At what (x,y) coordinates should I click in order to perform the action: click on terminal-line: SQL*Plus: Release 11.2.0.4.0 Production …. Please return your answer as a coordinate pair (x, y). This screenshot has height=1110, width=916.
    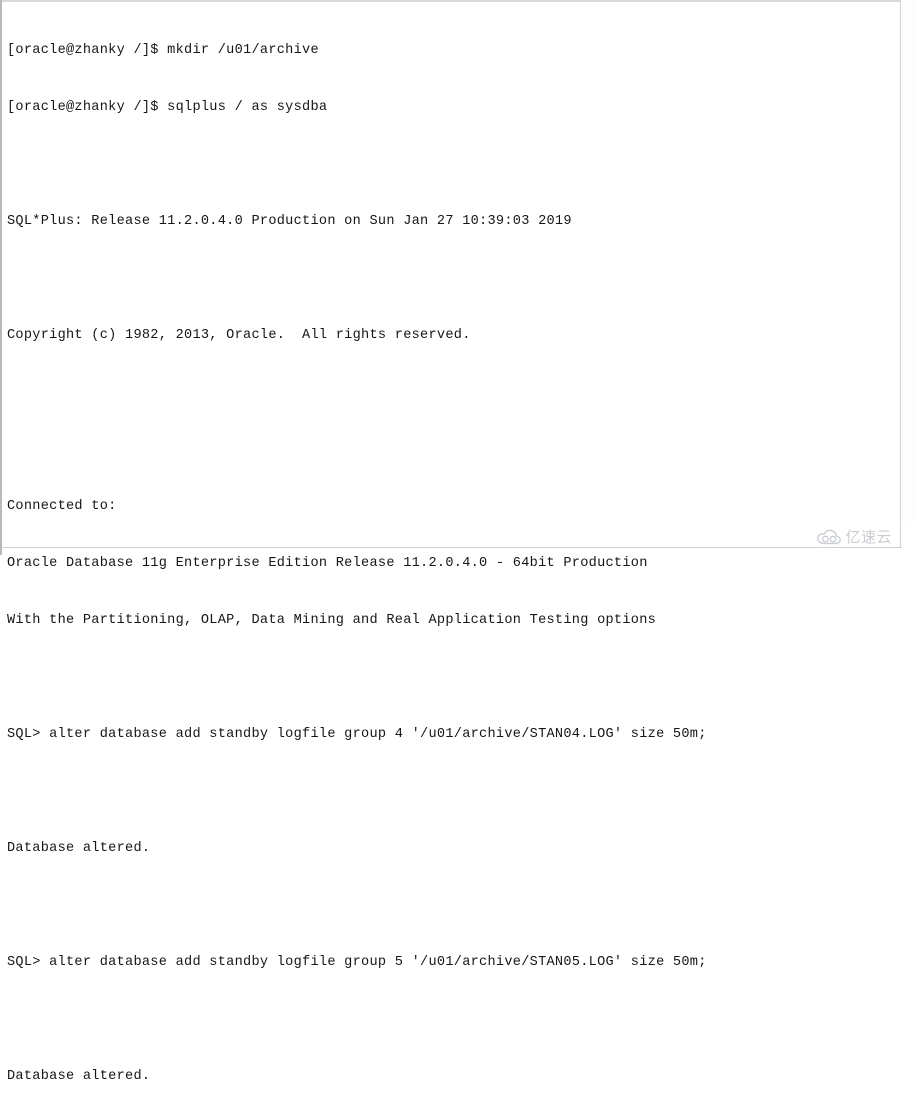
    Looking at the image, I should click on (289, 221).